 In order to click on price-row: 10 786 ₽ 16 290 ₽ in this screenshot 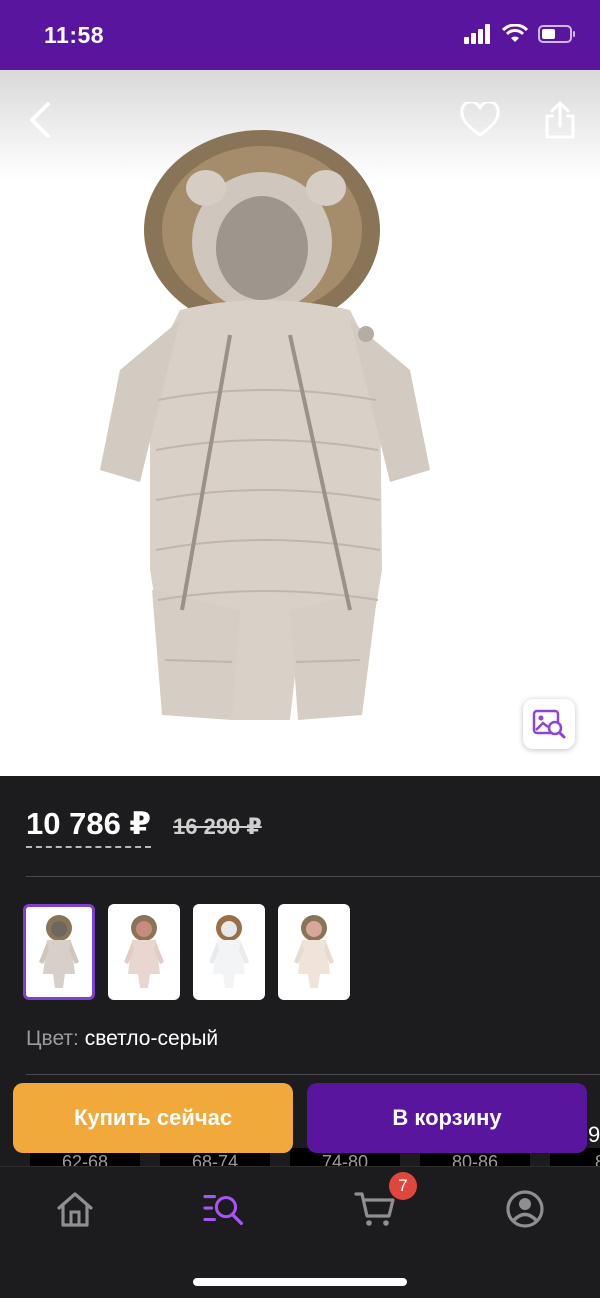, I will do `click(144, 828)`.